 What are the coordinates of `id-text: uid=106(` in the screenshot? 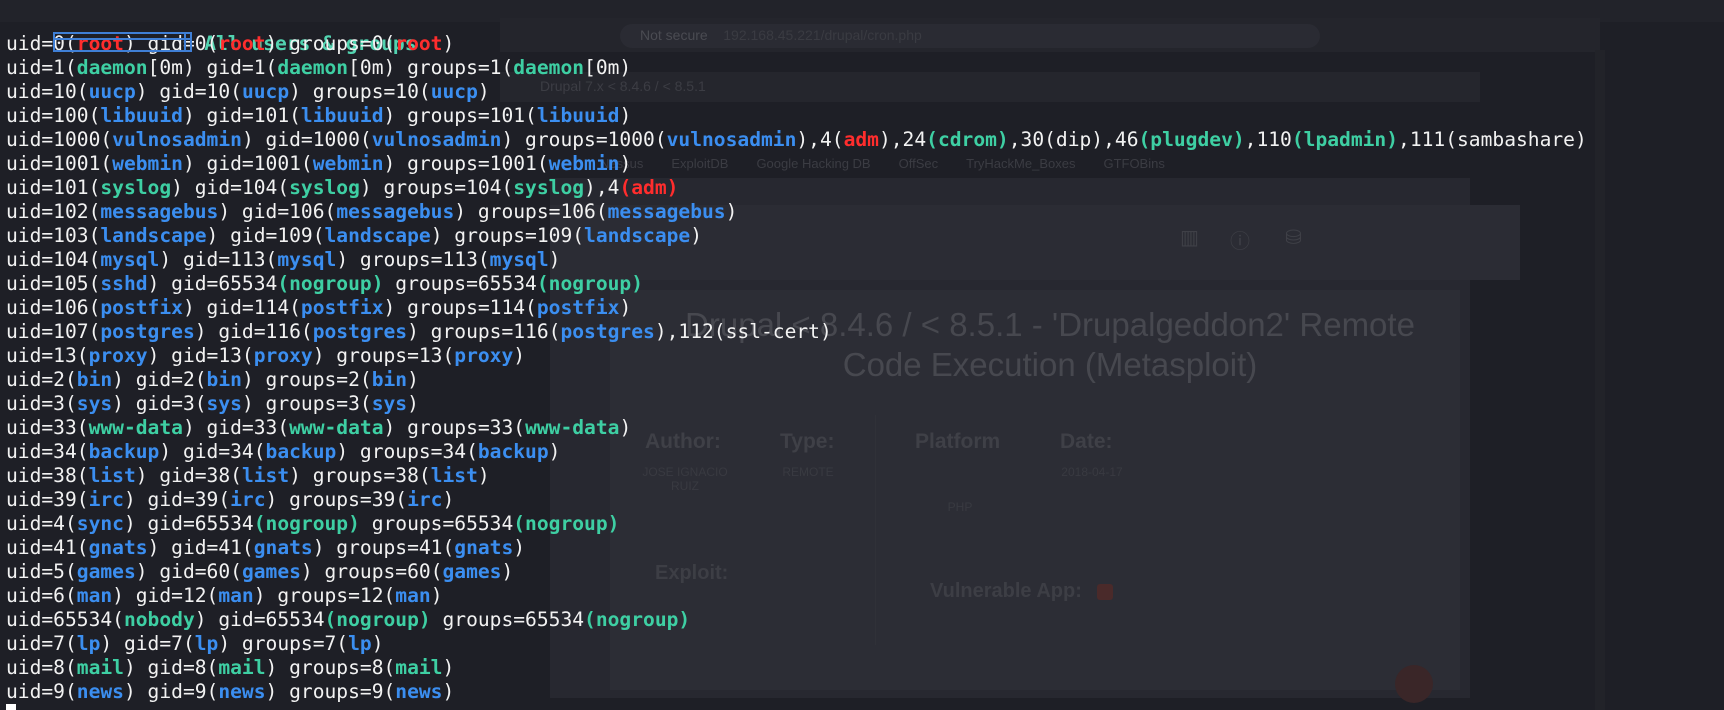 It's located at (53, 307).